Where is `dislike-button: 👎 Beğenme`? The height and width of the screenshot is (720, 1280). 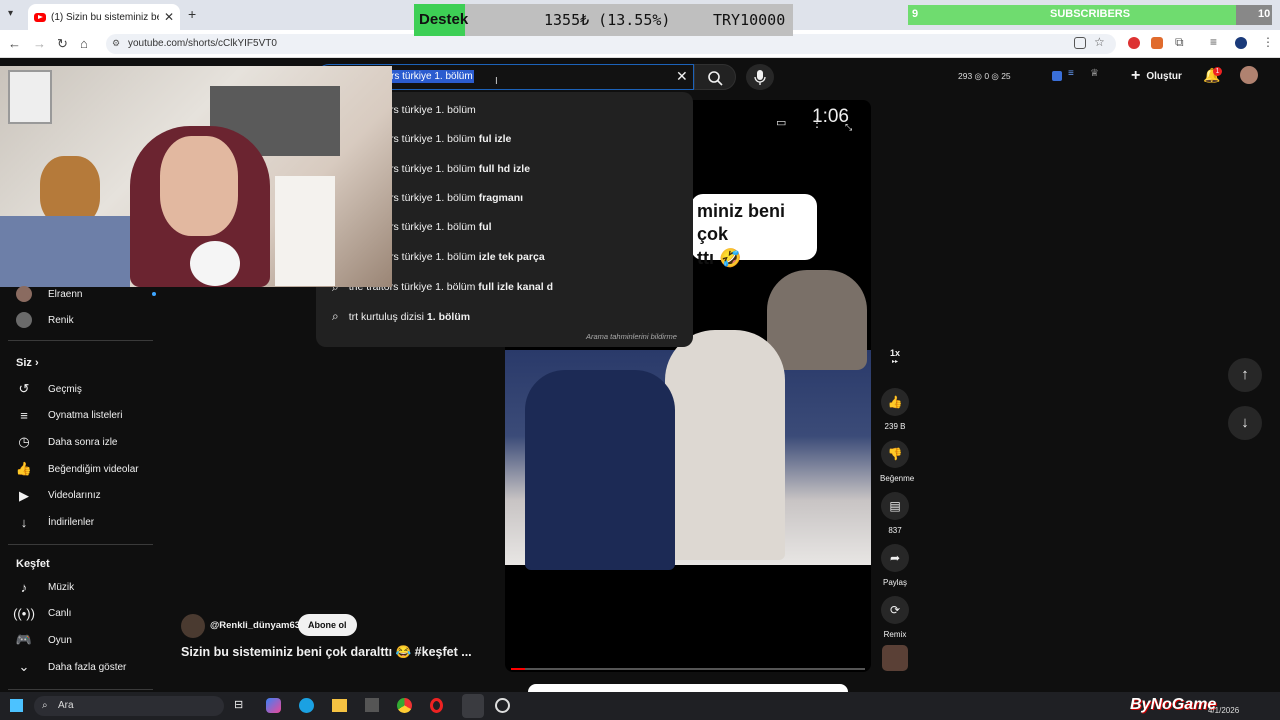 dislike-button: 👎 Beğenme is located at coordinates (897, 461).